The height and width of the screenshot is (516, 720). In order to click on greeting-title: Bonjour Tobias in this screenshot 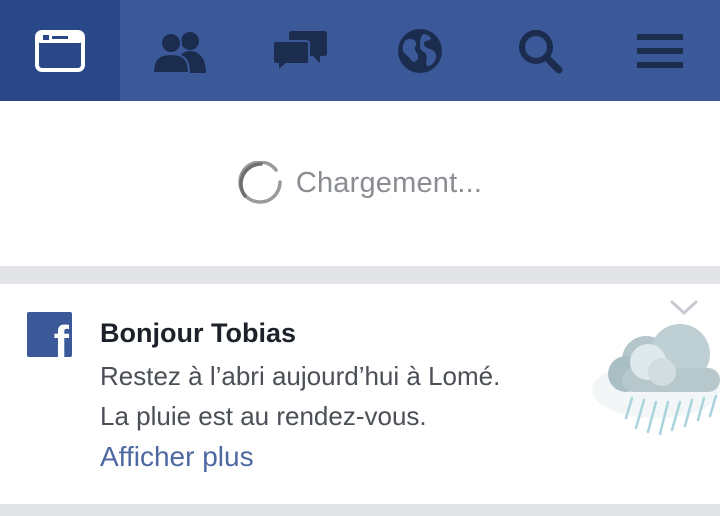, I will do `click(198, 333)`.